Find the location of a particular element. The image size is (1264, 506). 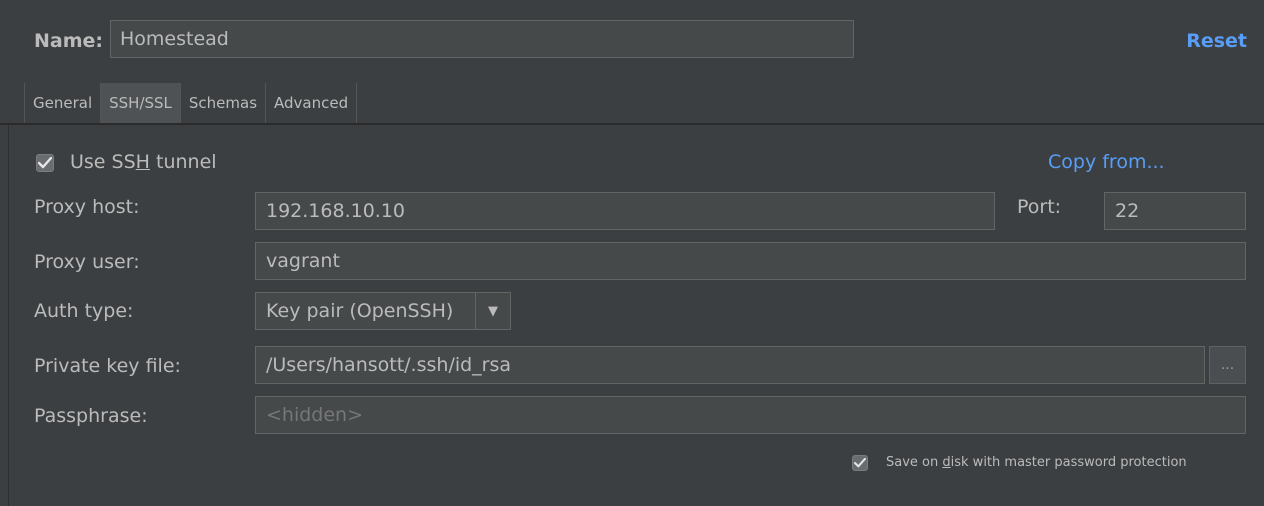

save-on-disk-checkbox is located at coordinates (860, 463).